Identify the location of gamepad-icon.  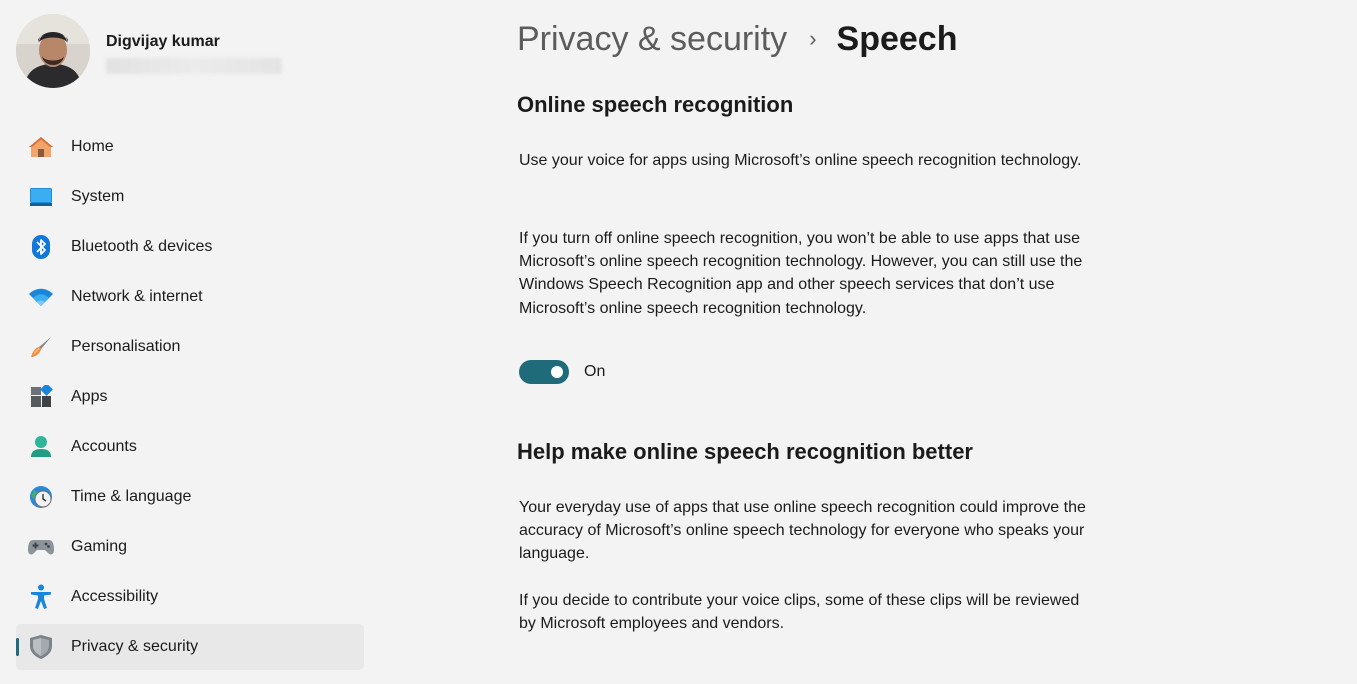
(41, 547).